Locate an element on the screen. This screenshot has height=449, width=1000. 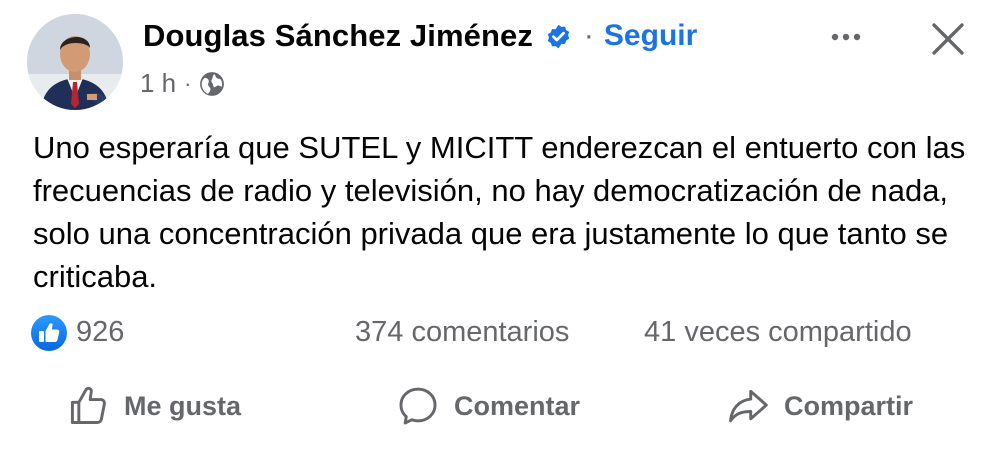
share-arrow-icon is located at coordinates (748, 406).